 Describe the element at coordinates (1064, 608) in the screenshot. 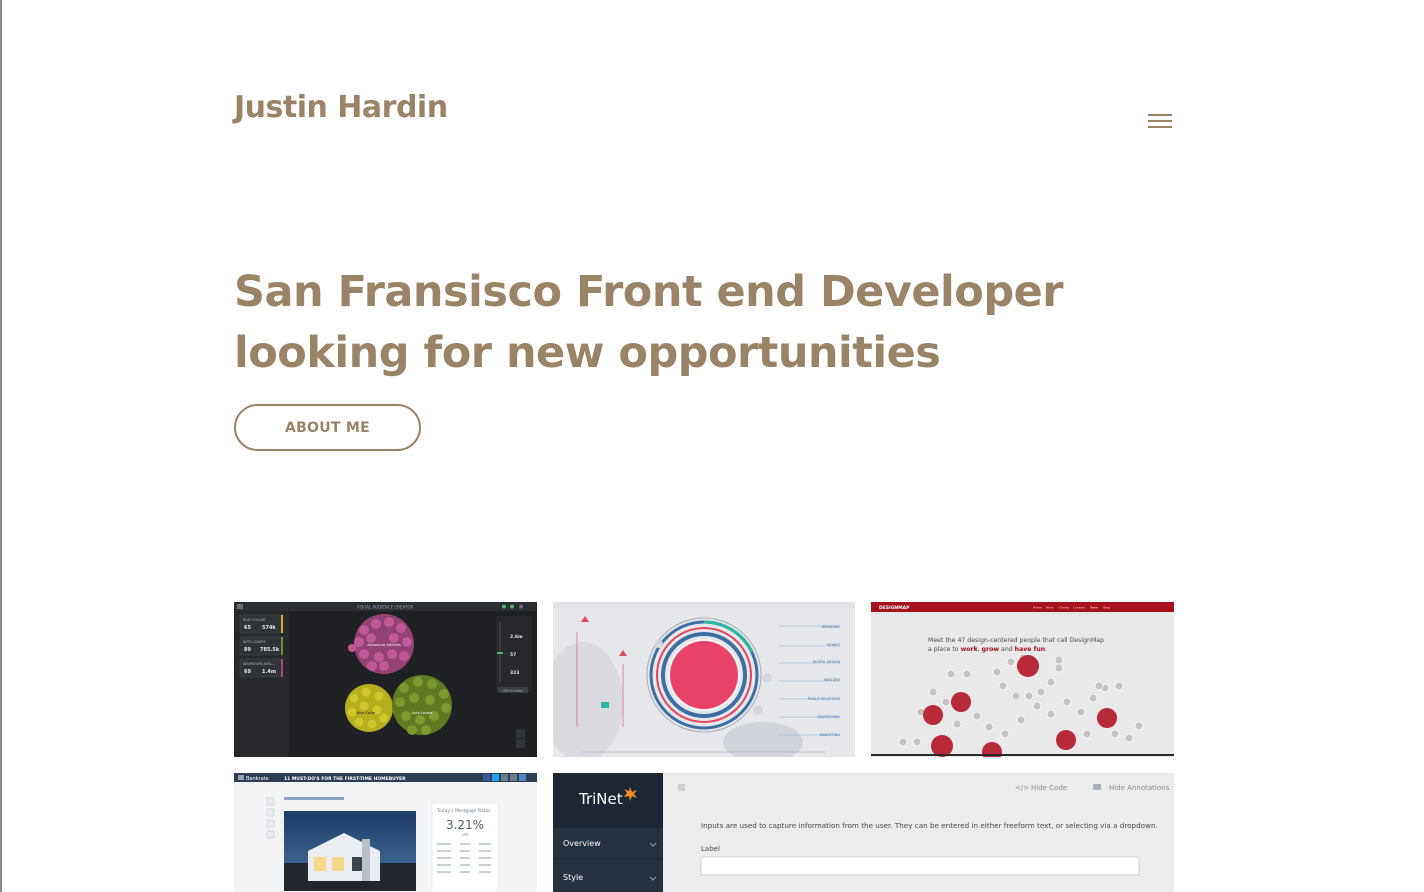

I see `designmap-nav-item: Clients` at that location.